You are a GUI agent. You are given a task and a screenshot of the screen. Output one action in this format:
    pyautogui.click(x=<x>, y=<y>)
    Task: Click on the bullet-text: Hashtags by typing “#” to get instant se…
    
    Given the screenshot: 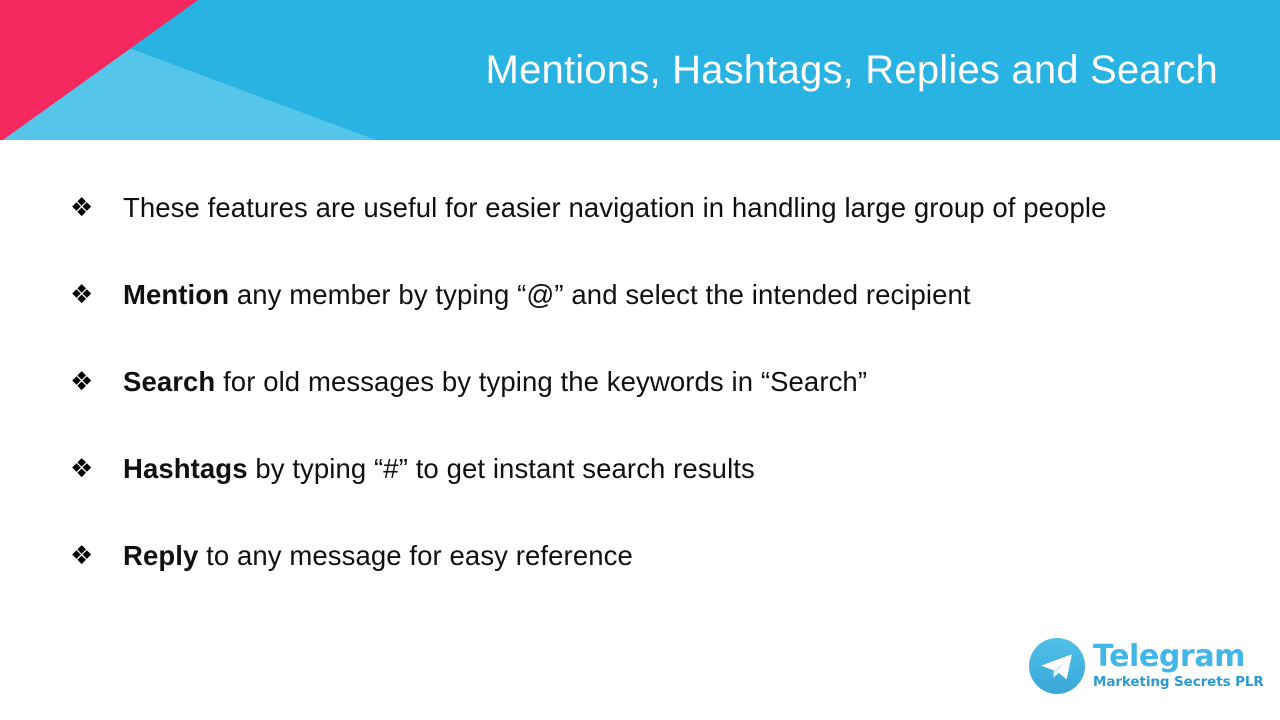 What is the action you would take?
    pyautogui.click(x=664, y=469)
    